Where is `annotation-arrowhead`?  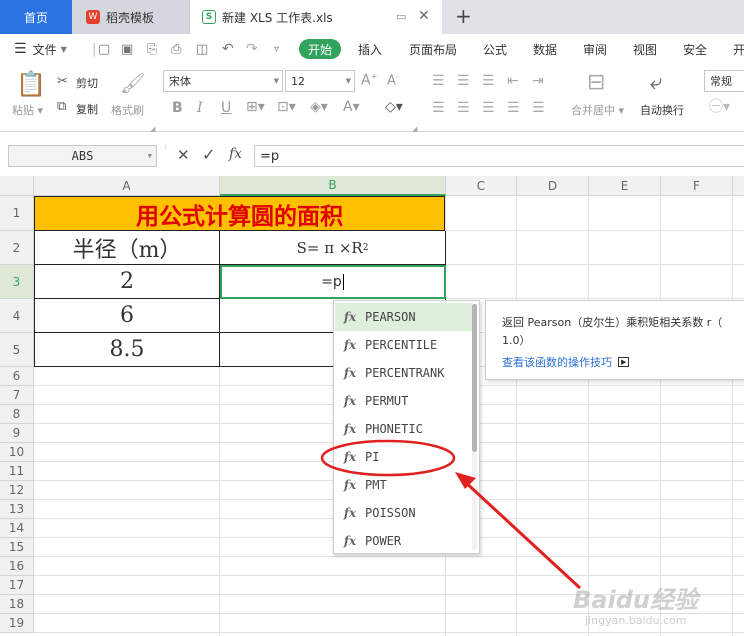
annotation-arrowhead is located at coordinates (465, 480).